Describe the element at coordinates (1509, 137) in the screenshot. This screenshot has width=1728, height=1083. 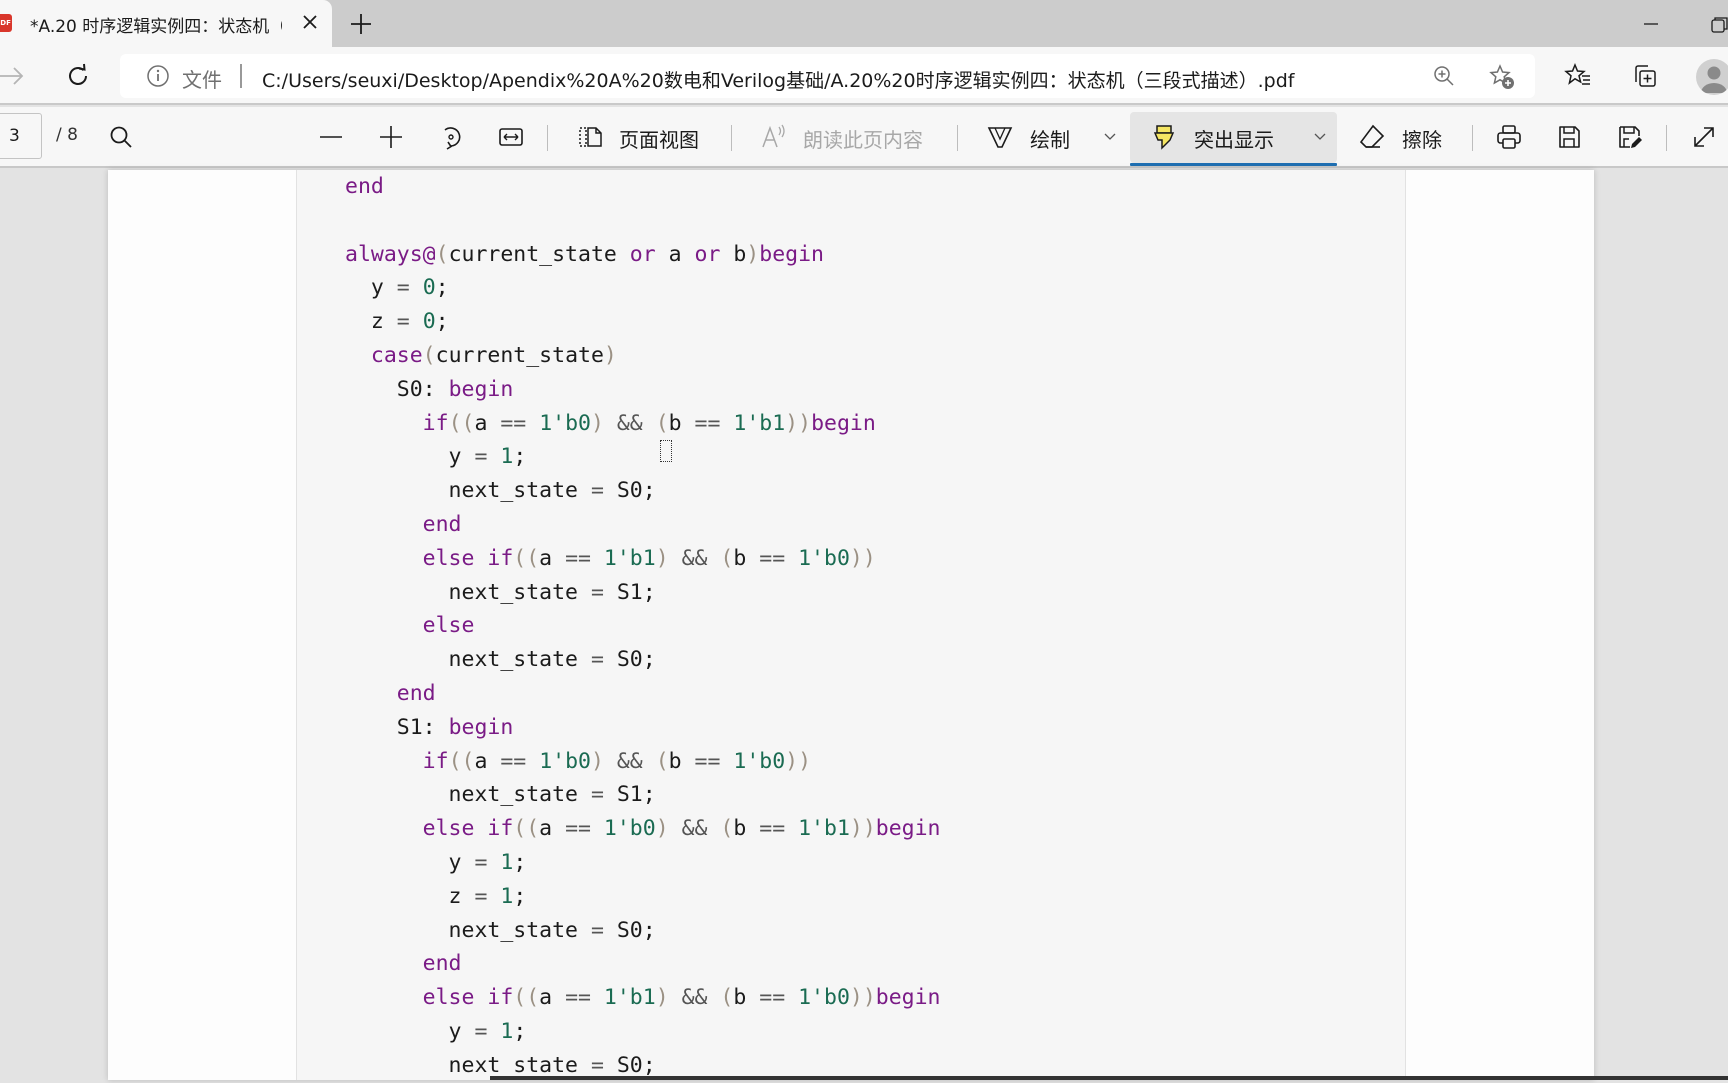
I see `print-button` at that location.